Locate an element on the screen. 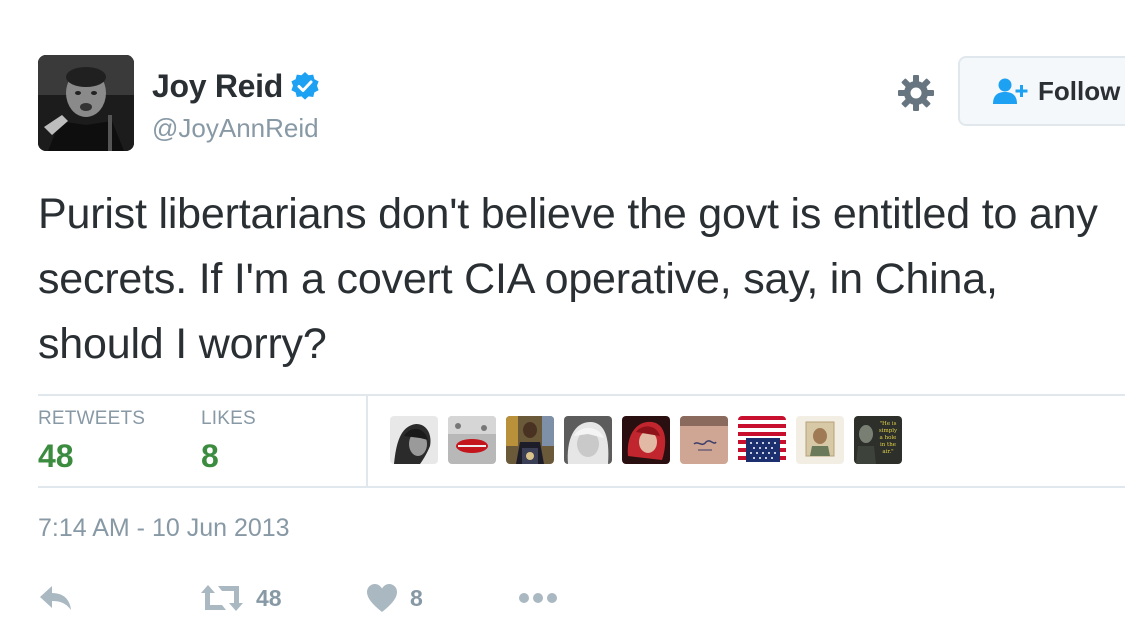 This screenshot has width=1125, height=639. retweet-icon is located at coordinates (222, 598).